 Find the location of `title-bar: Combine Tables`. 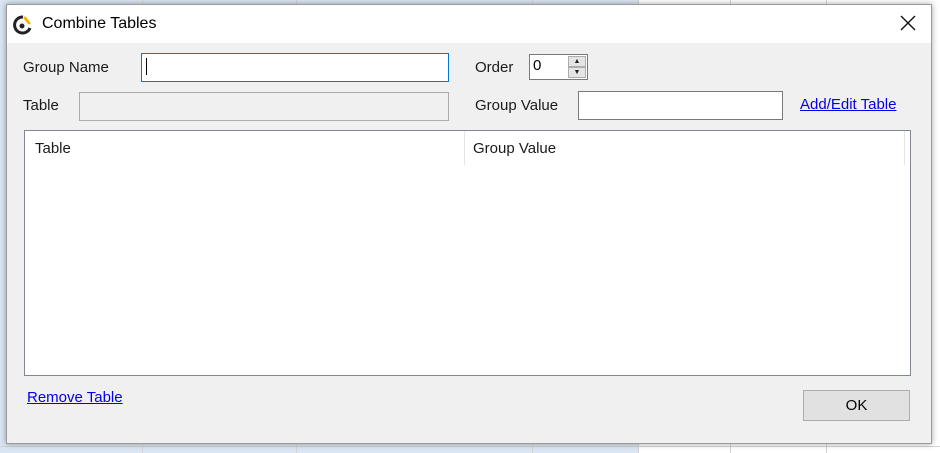

title-bar: Combine Tables is located at coordinates (469, 24).